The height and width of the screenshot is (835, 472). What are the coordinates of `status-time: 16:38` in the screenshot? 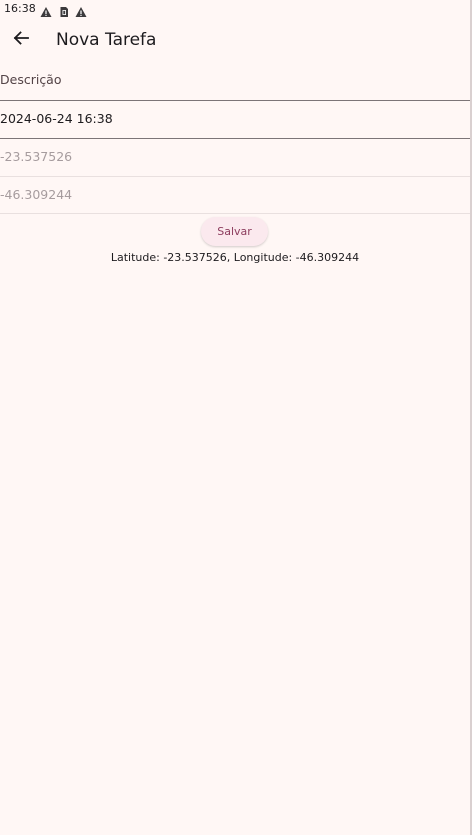 It's located at (20, 8).